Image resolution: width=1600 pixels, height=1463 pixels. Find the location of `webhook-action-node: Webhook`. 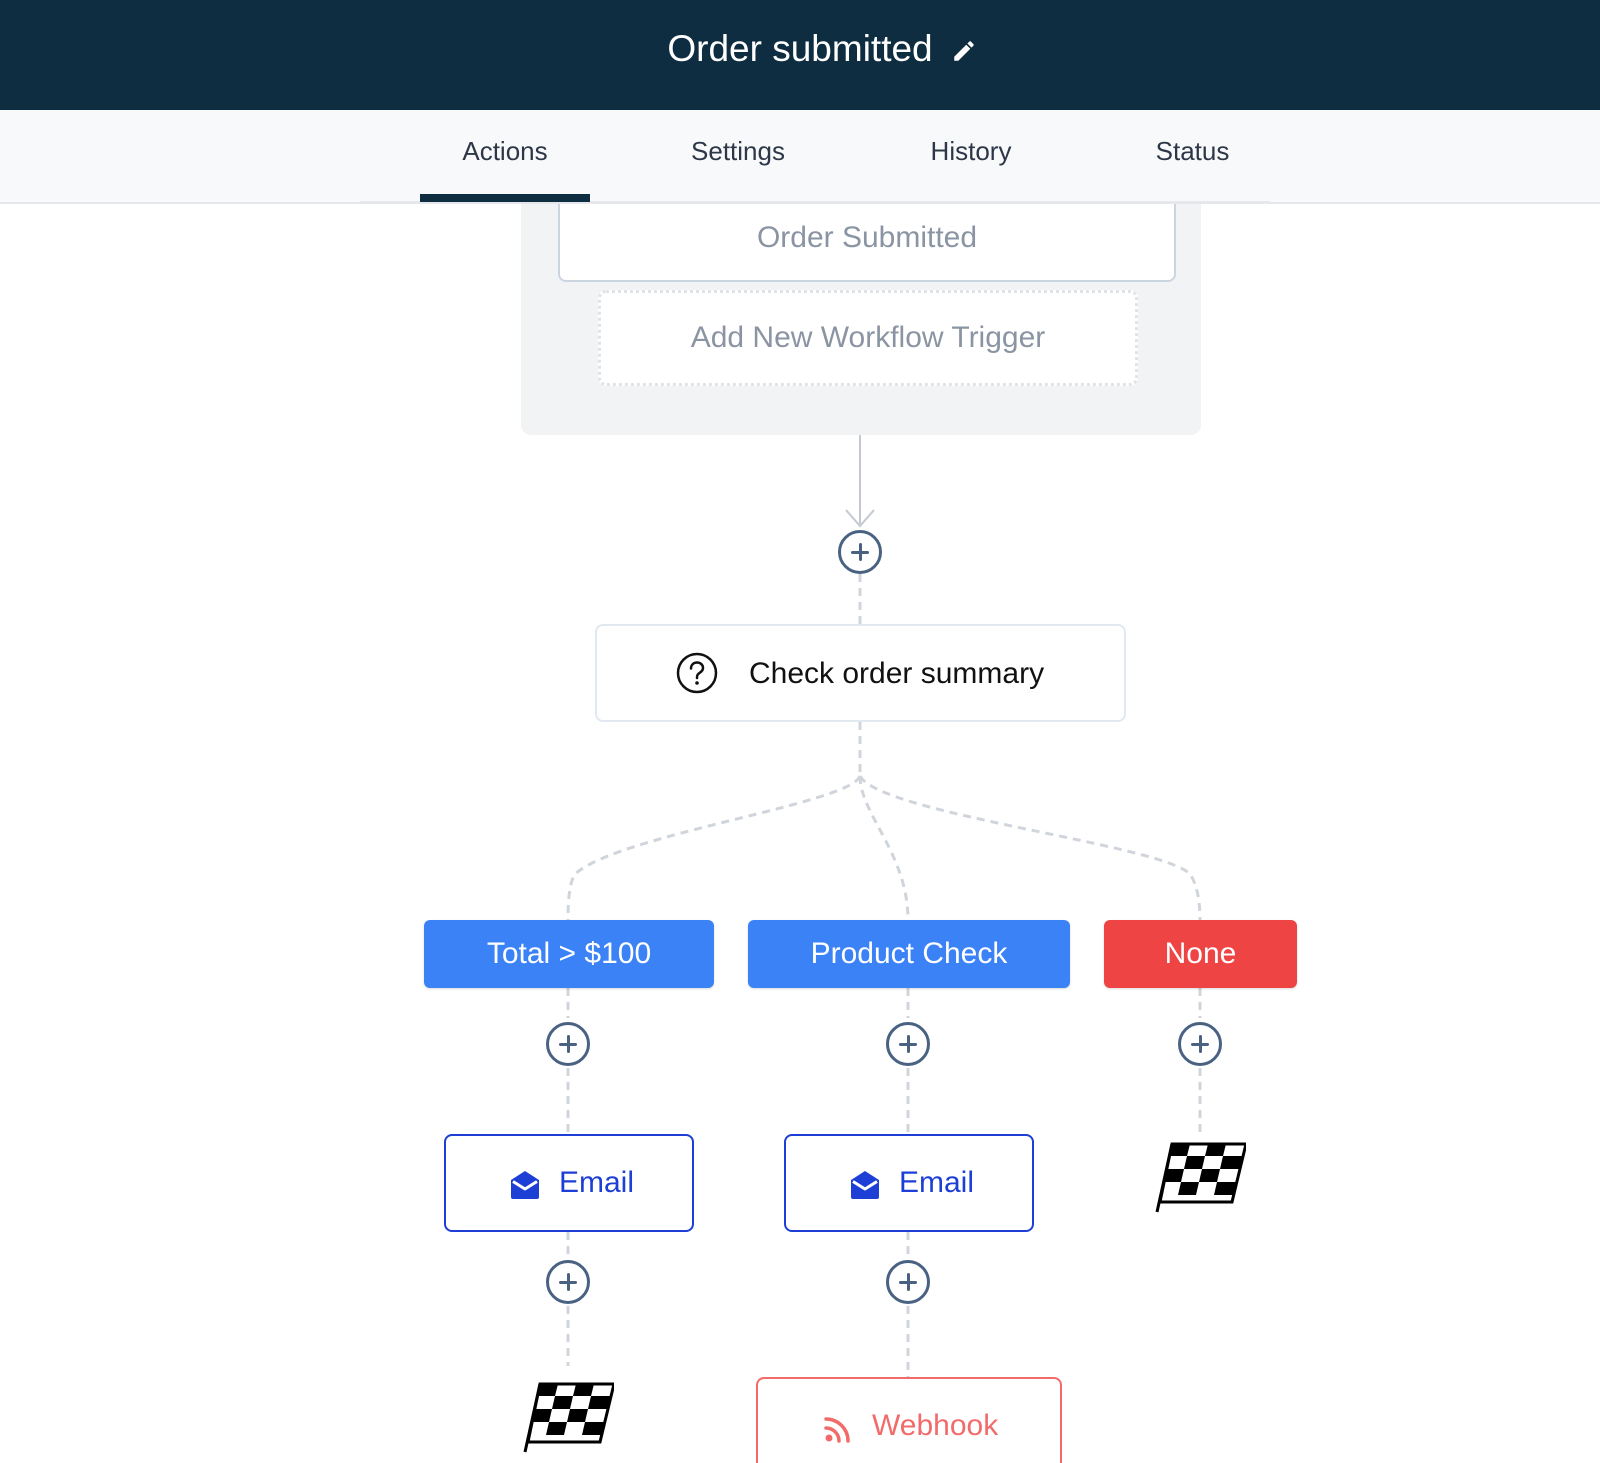

webhook-action-node: Webhook is located at coordinates (909, 1420).